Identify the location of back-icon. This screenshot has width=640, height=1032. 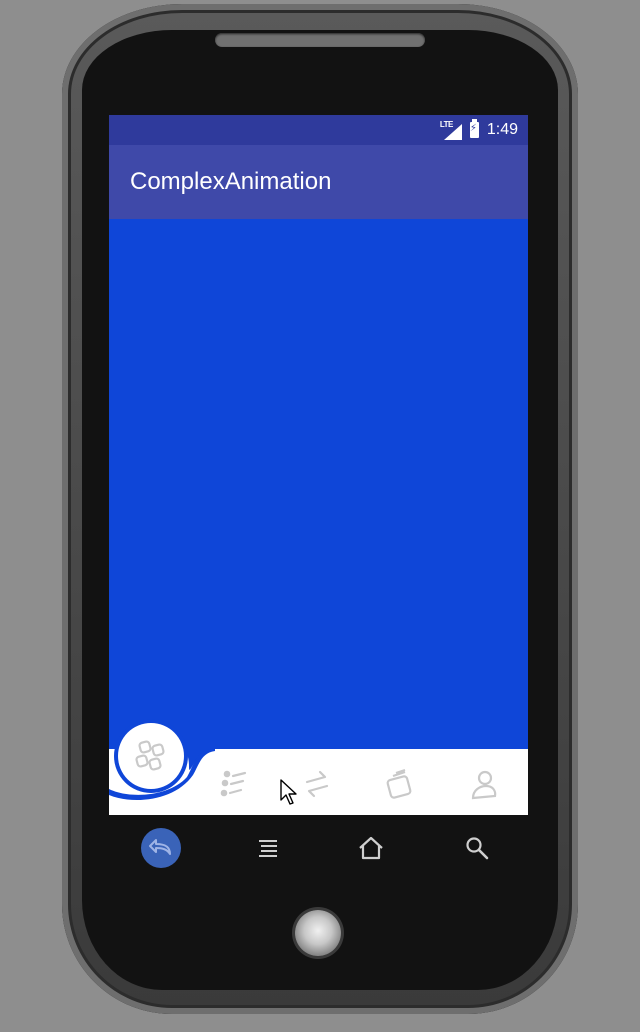
(160, 847).